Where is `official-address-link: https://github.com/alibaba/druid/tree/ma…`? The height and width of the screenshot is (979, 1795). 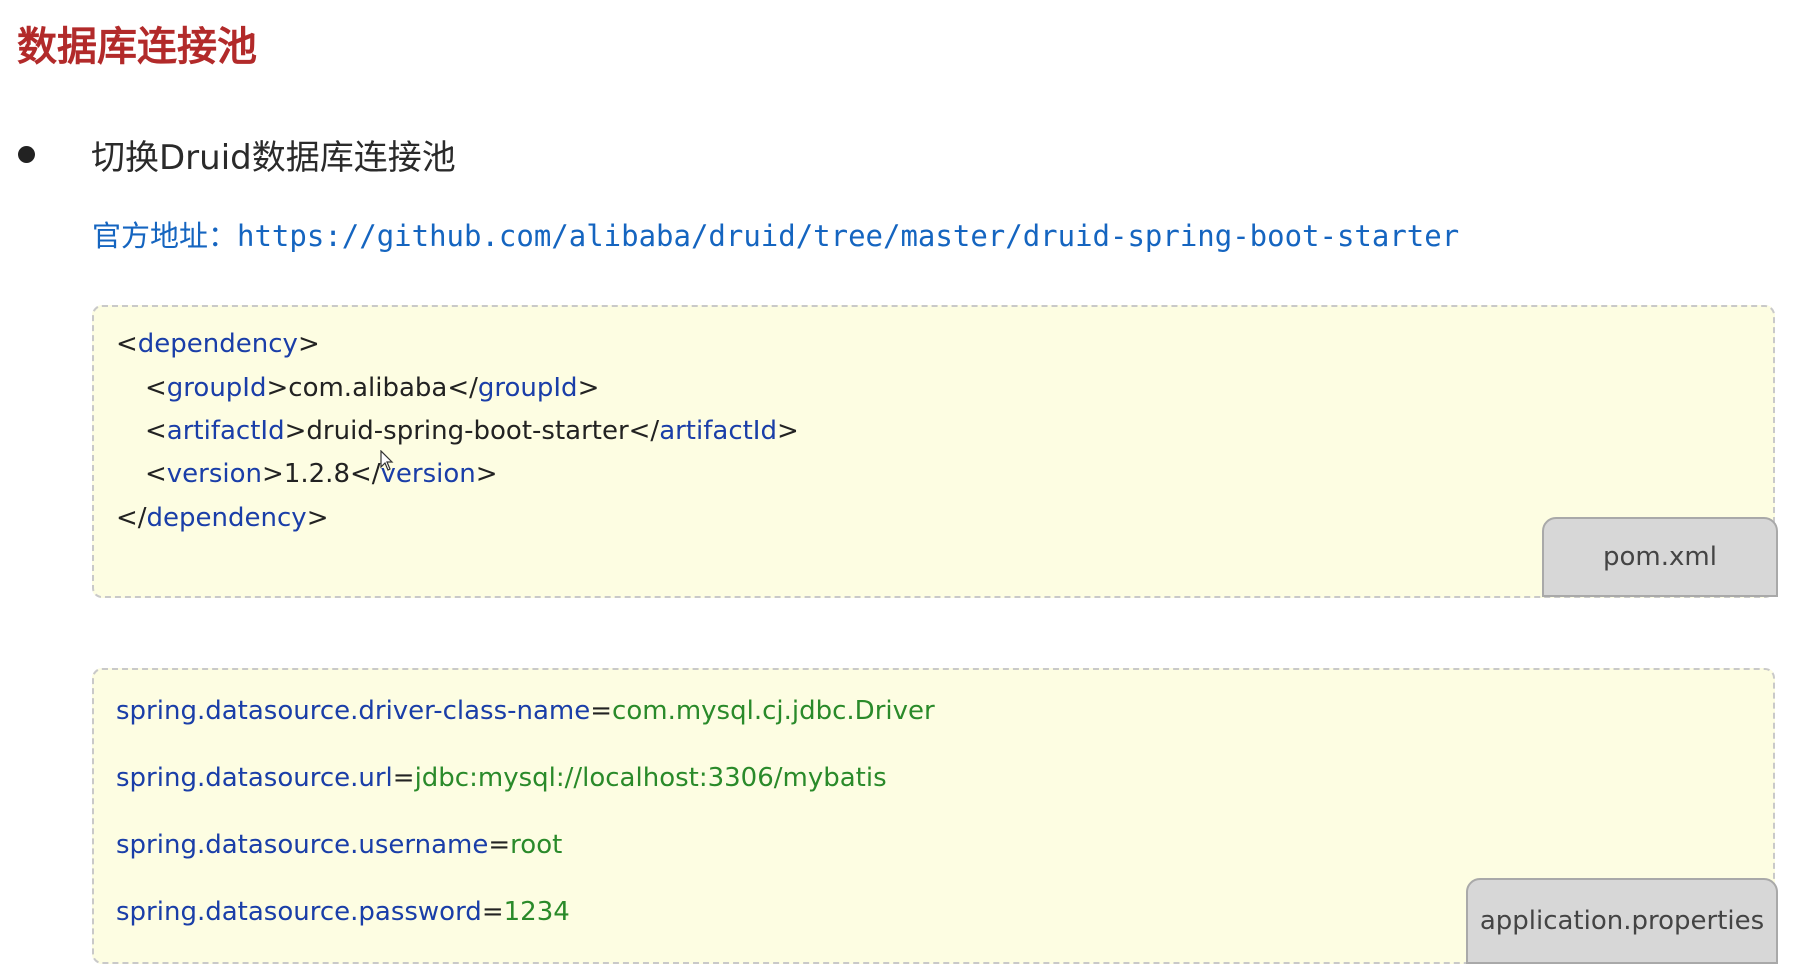
official-address-link: https://github.com/alibaba/druid/tree/ma… is located at coordinates (848, 236).